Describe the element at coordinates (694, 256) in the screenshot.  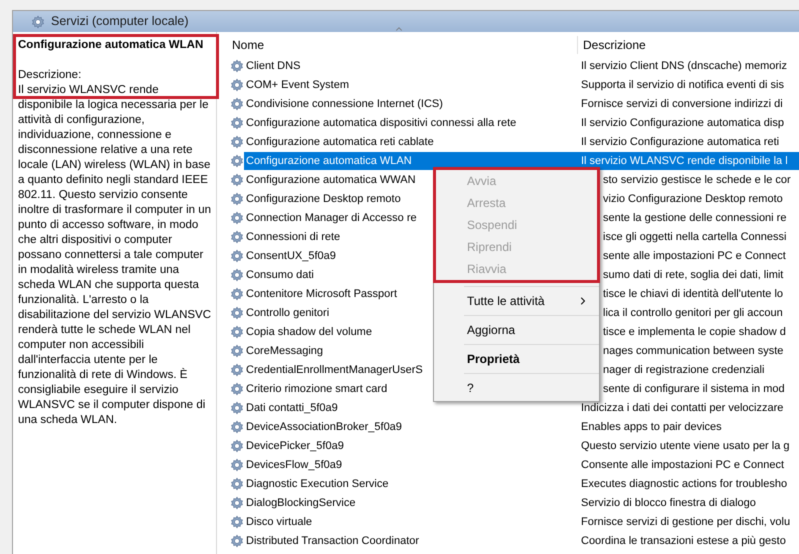
I see `description-cell-text: sente alle impostazioni PC e Connect` at that location.